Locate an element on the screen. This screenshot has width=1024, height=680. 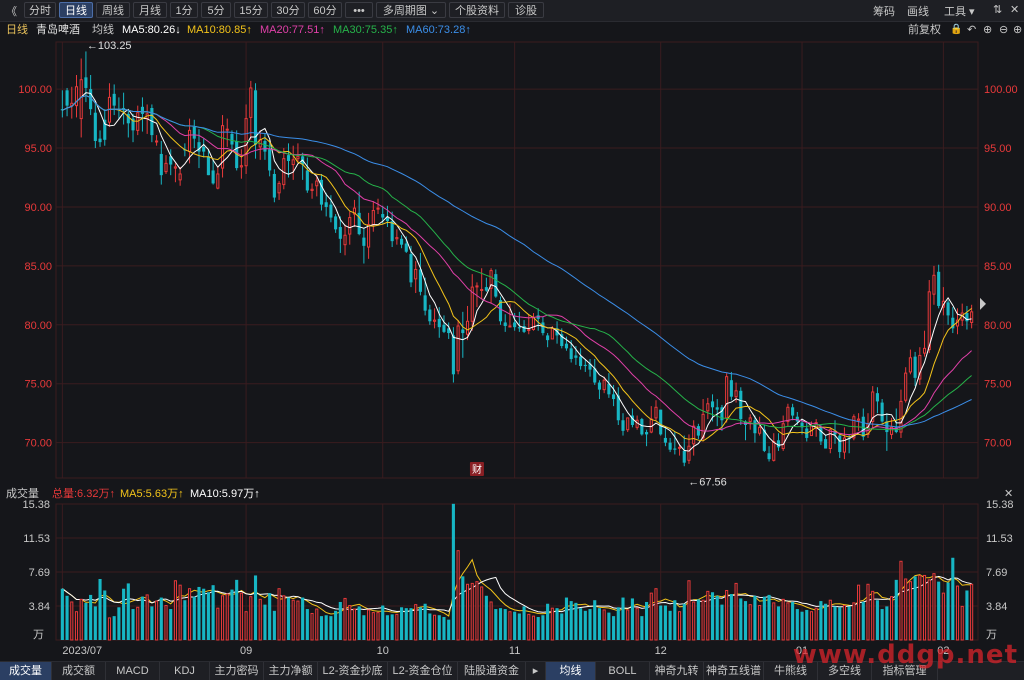
indicator-tab-7: L2-资金仓位 is located at coordinates (423, 671).